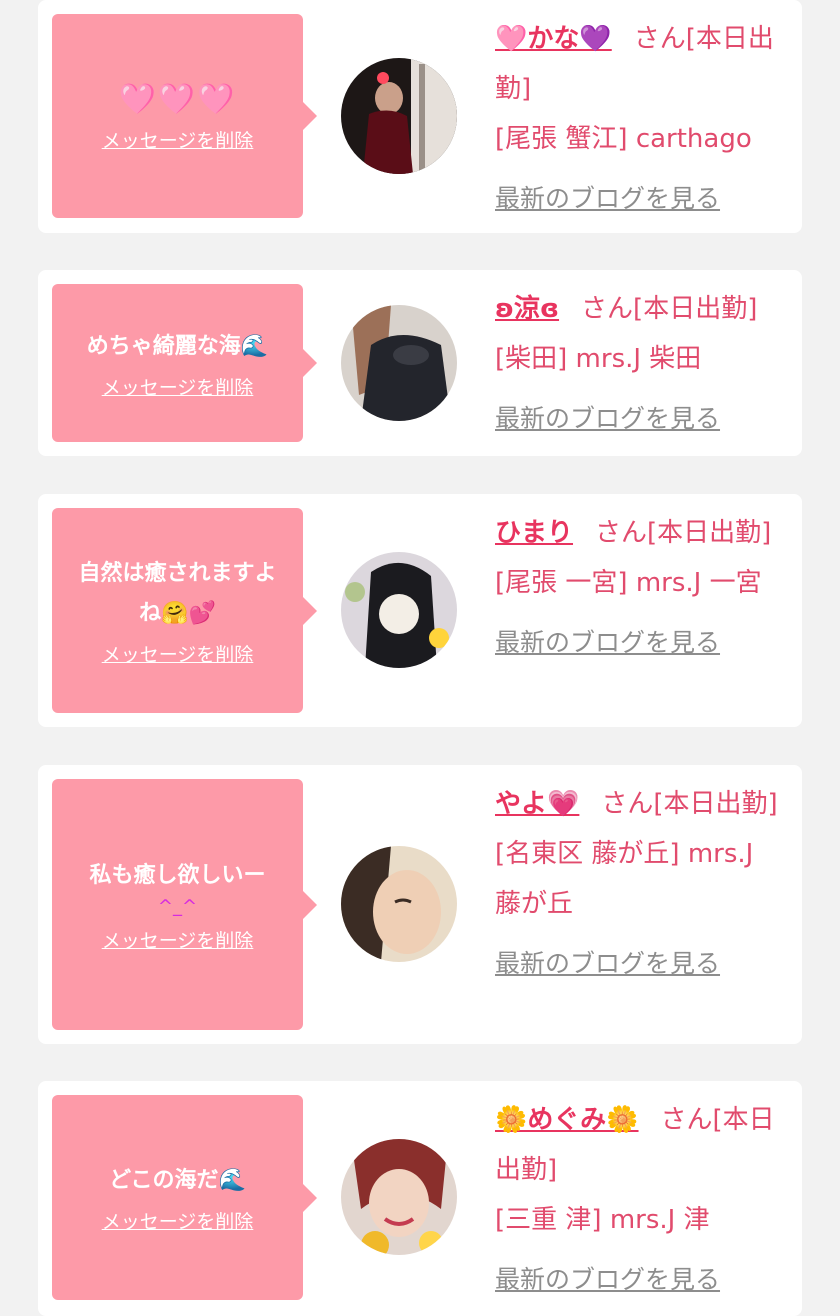 This screenshot has width=840, height=1316. Describe the element at coordinates (537, 804) in the screenshot. I see `cast-name-link: やよ💗` at that location.